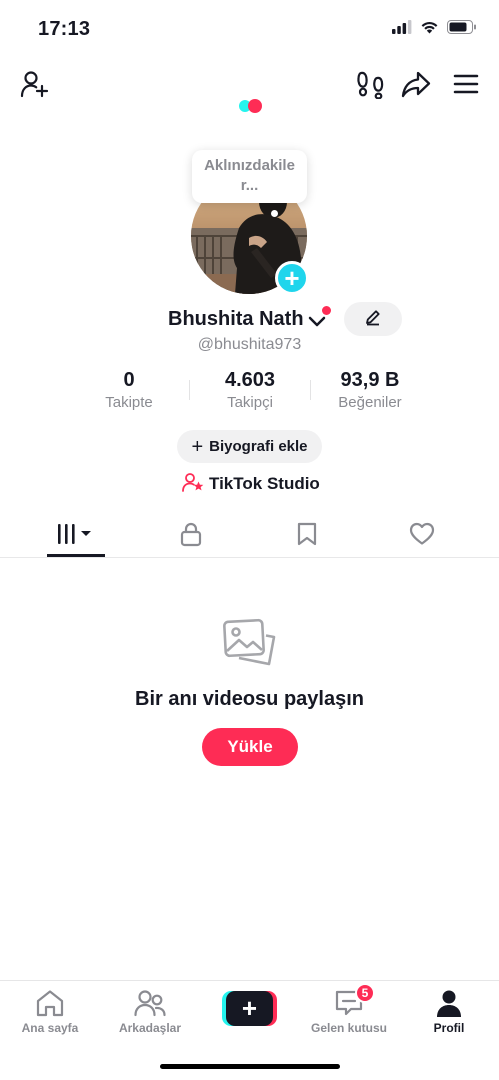  I want to click on note-line-1: Aklınızdakile, so click(249, 165).